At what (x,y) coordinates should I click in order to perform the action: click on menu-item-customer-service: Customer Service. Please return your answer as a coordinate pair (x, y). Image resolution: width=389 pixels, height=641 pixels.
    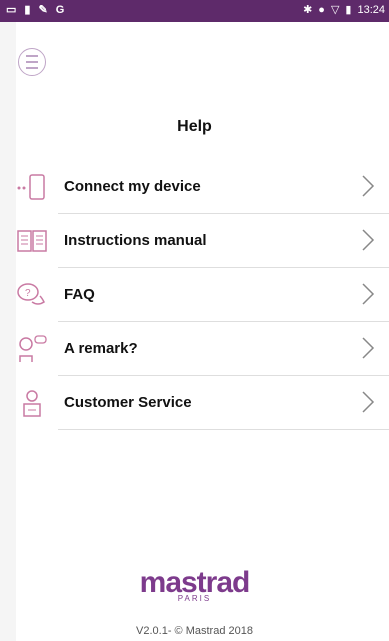
    Looking at the image, I should click on (194, 403).